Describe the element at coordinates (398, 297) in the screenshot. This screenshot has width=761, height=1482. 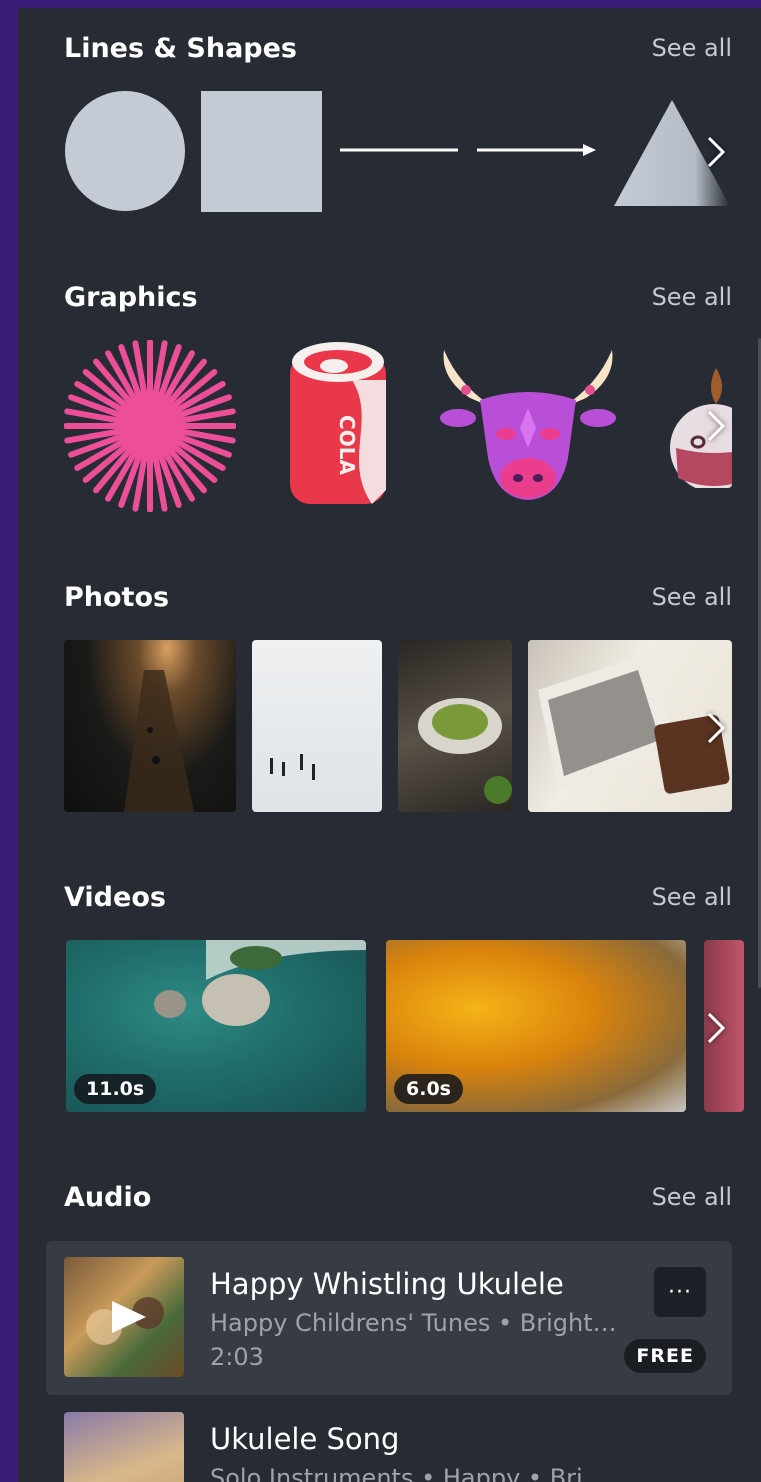
I see `graphics-section-header: Graphics See all` at that location.